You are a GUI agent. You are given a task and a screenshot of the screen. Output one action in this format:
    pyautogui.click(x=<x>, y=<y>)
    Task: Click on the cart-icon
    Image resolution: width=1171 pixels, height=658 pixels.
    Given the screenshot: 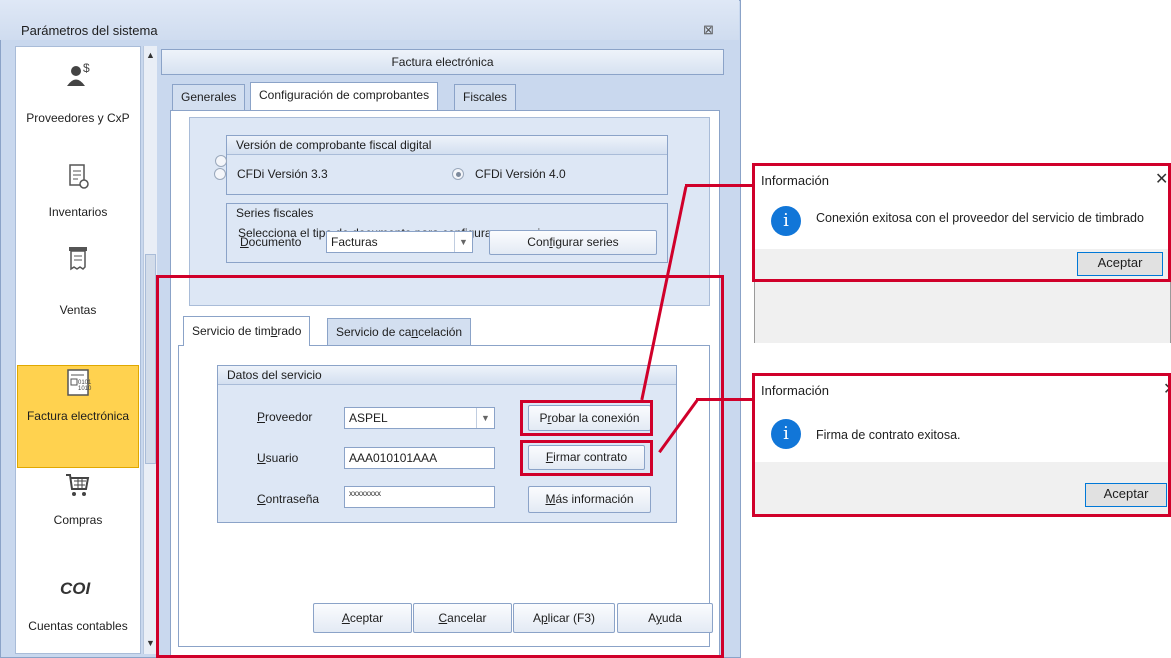 What is the action you would take?
    pyautogui.click(x=78, y=485)
    